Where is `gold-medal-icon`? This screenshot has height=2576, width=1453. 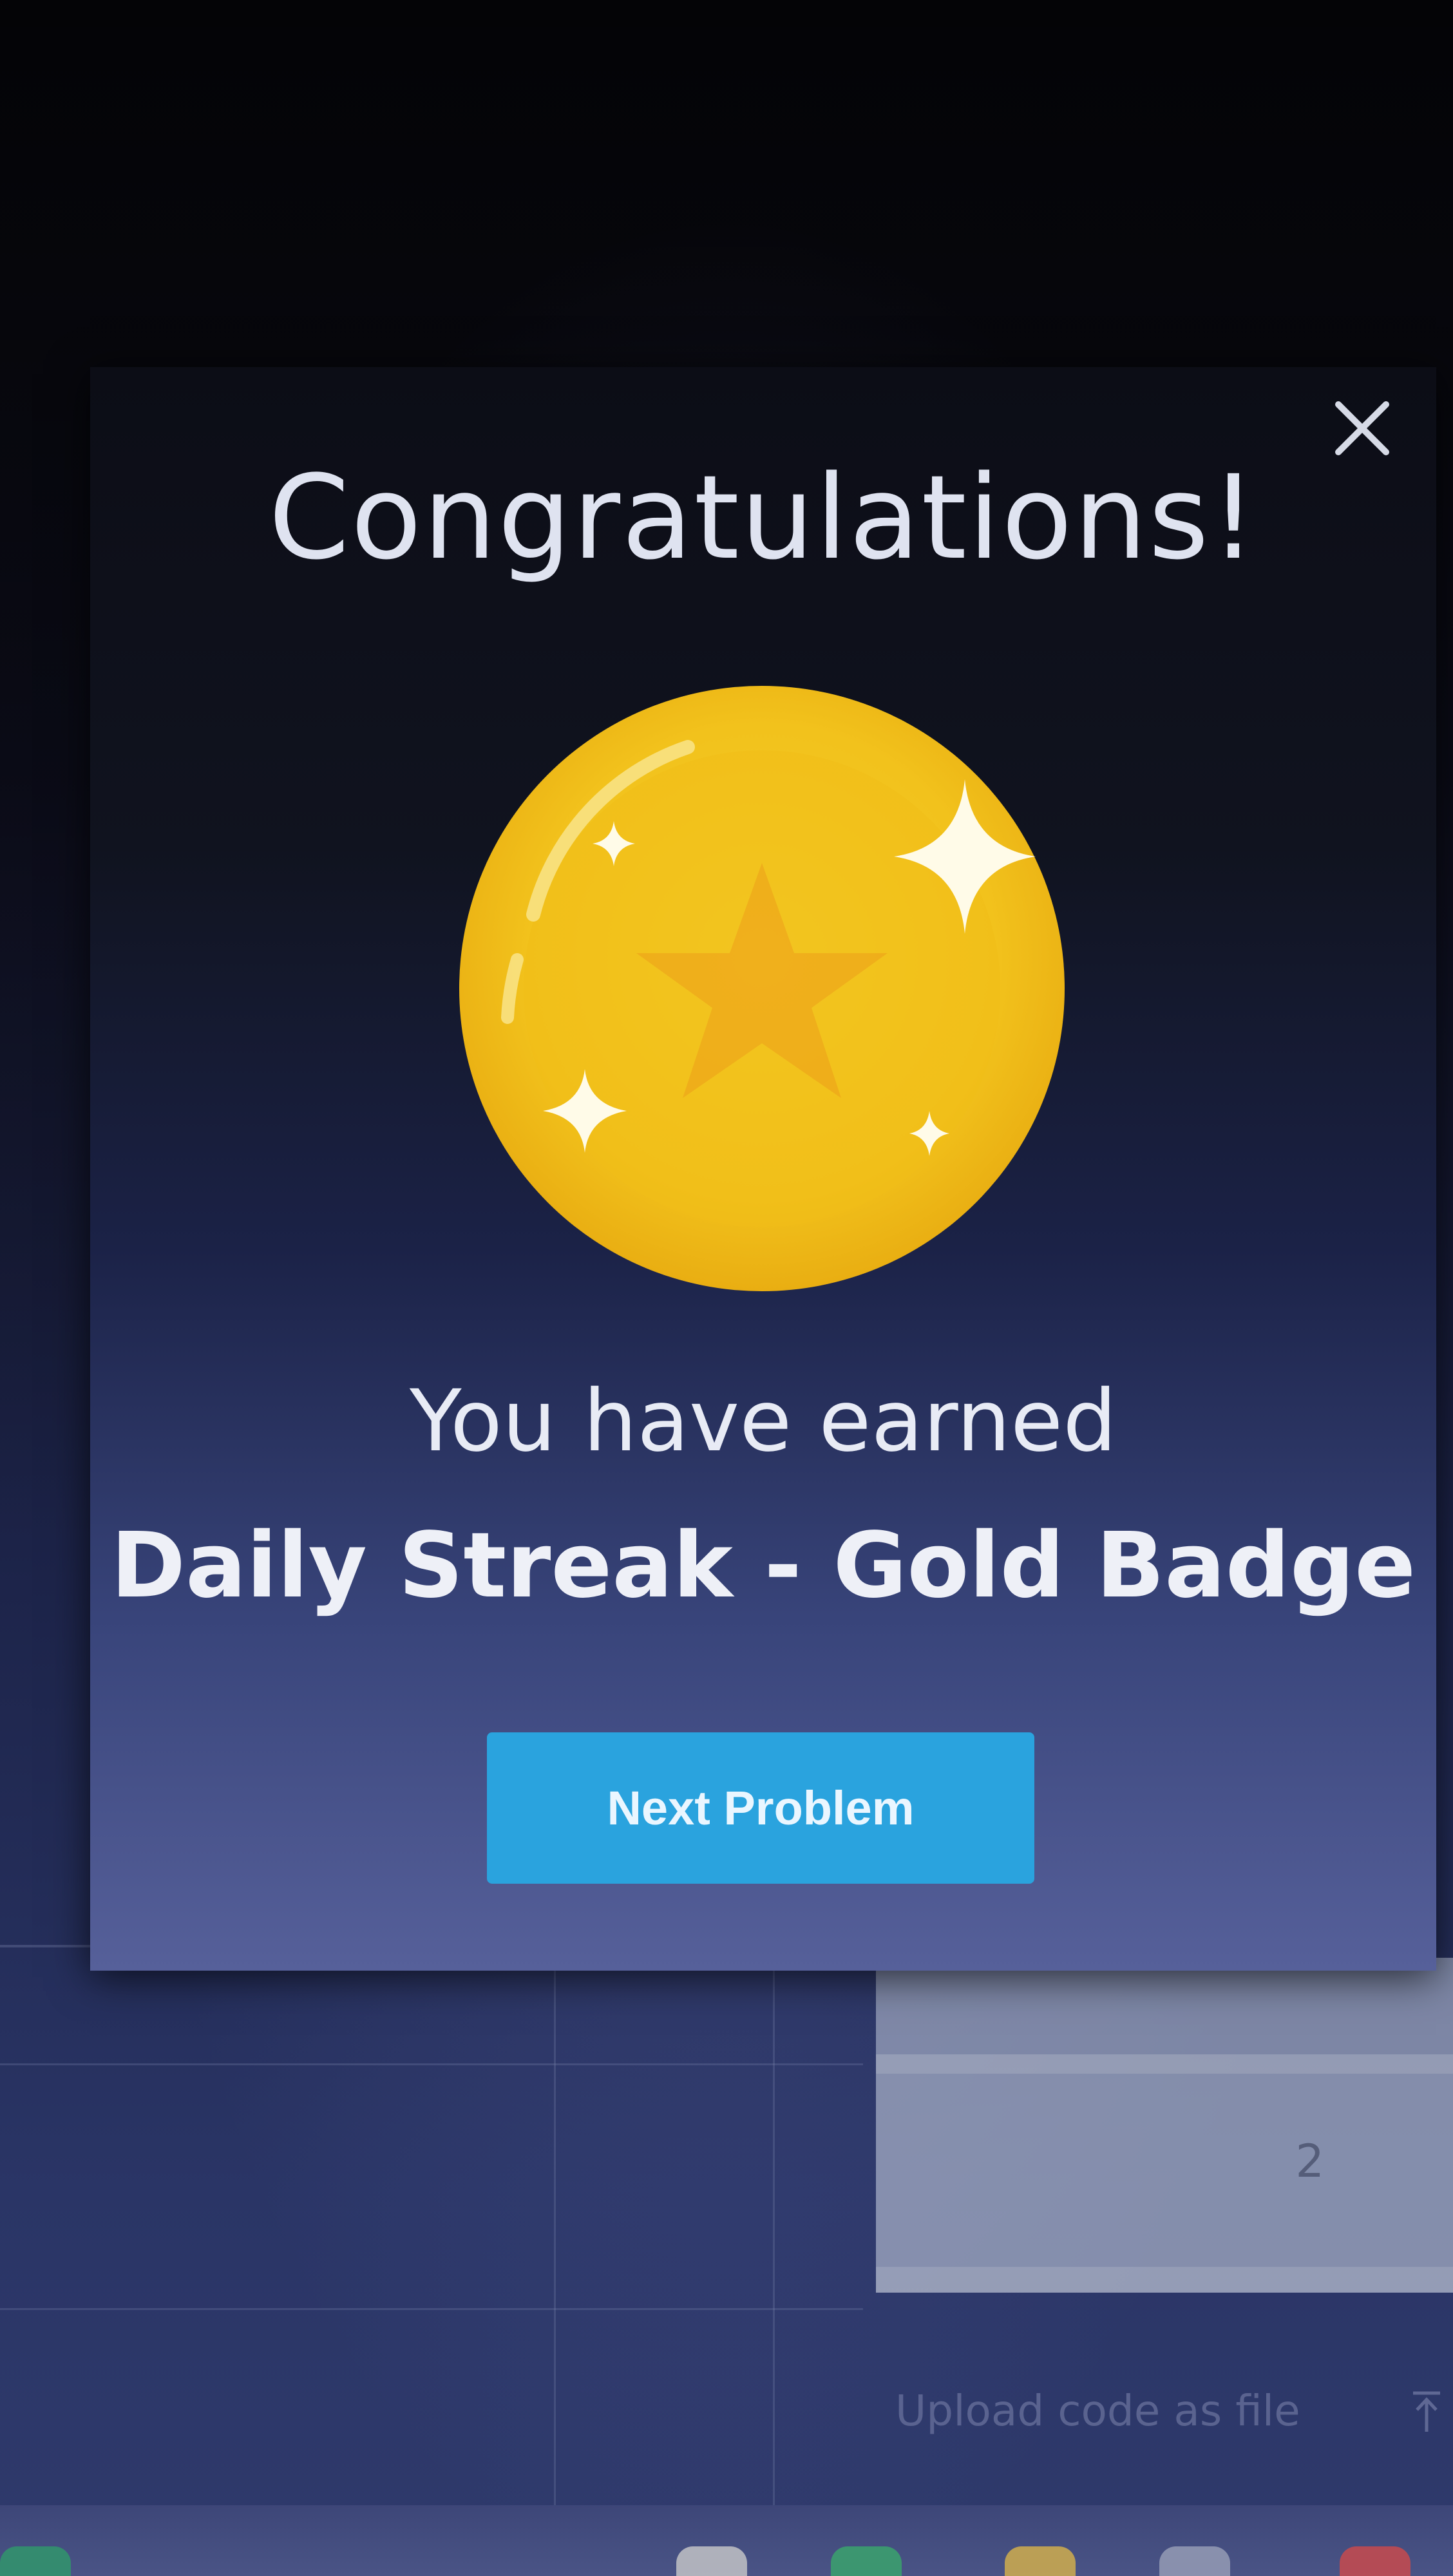 gold-medal-icon is located at coordinates (762, 988).